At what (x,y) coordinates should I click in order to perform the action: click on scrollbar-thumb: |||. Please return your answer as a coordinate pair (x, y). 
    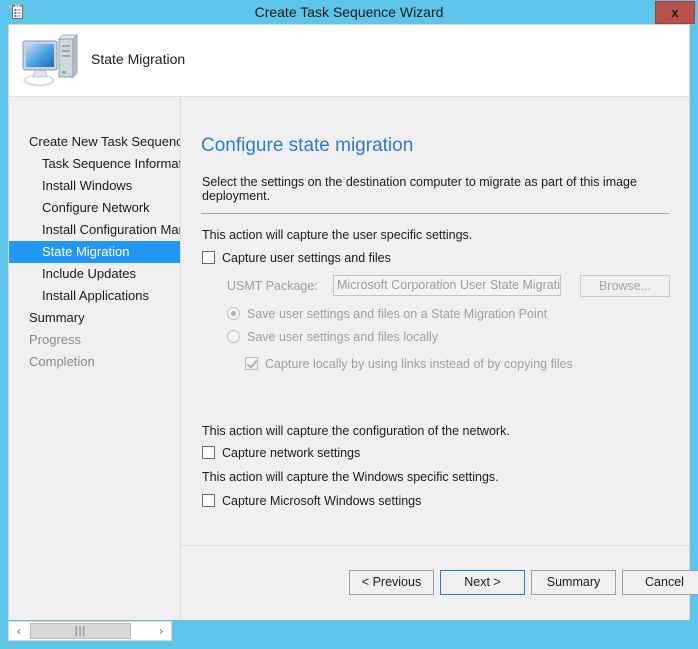
    Looking at the image, I should click on (80, 631).